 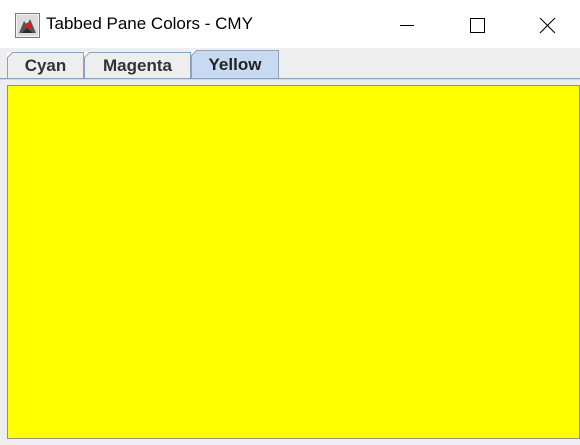 I want to click on minimize-button, so click(x=407, y=24).